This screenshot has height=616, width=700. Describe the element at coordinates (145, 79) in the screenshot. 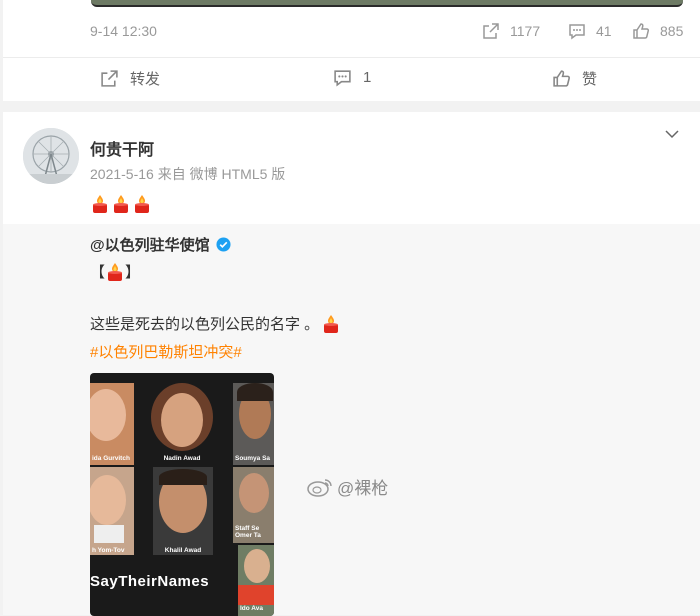

I see `repost-label: 转发` at that location.